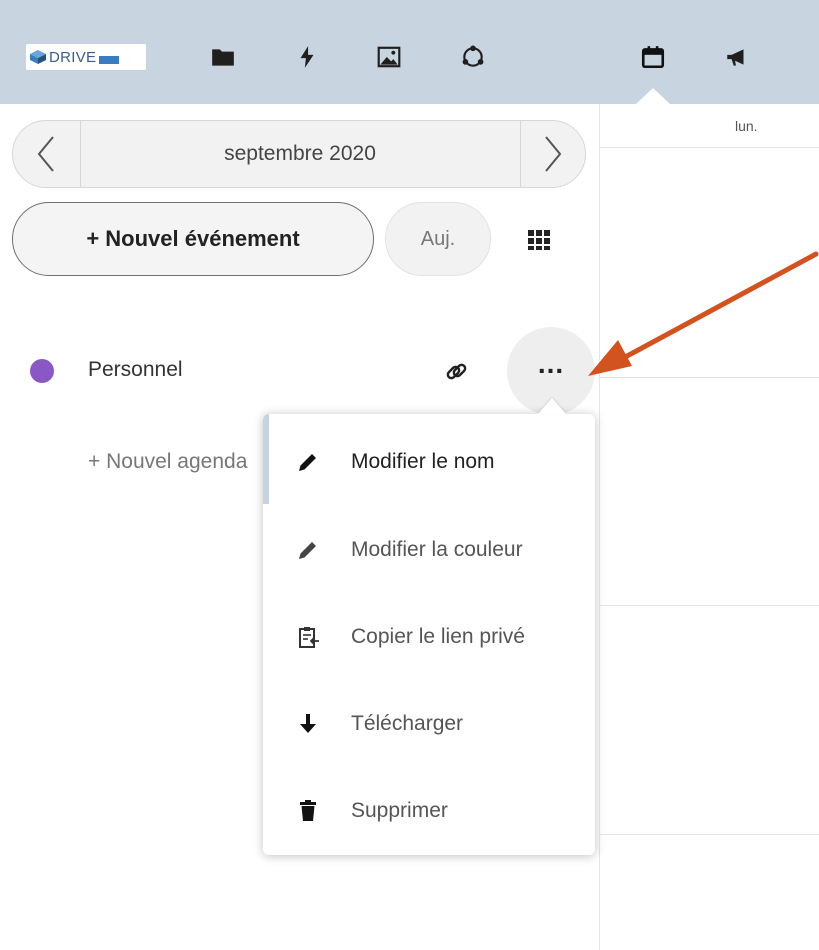 Image resolution: width=819 pixels, height=950 pixels. What do you see at coordinates (109, 60) in the screenshot?
I see `logo-com-badge` at bounding box center [109, 60].